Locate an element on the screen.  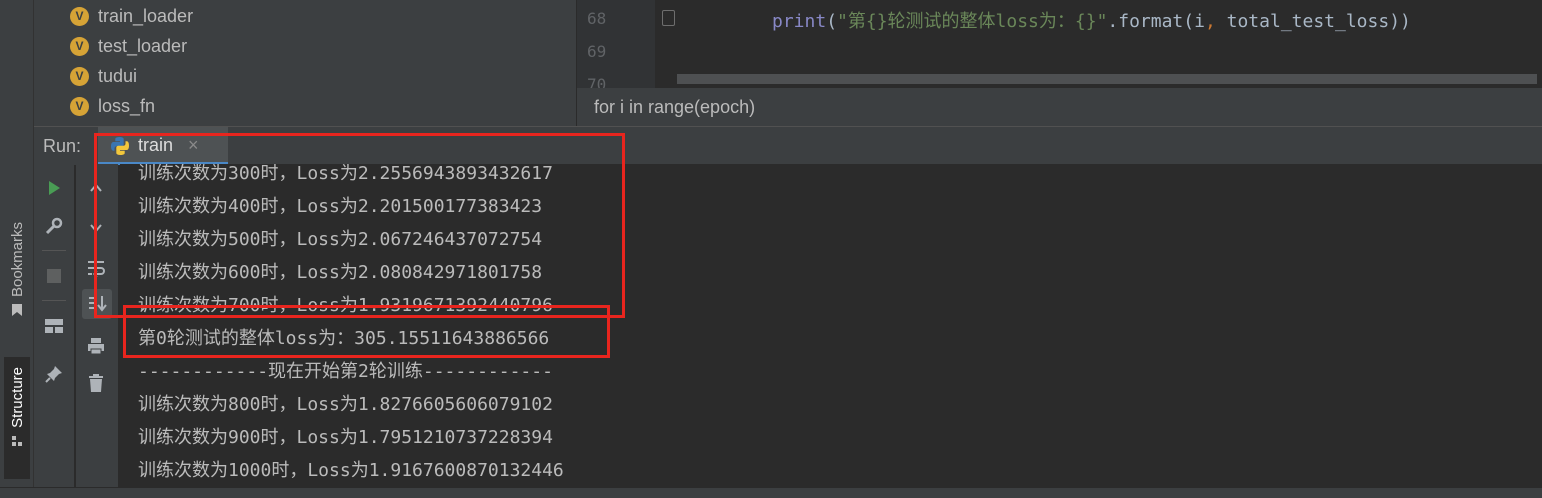
pin-icon is located at coordinates (53, 374).